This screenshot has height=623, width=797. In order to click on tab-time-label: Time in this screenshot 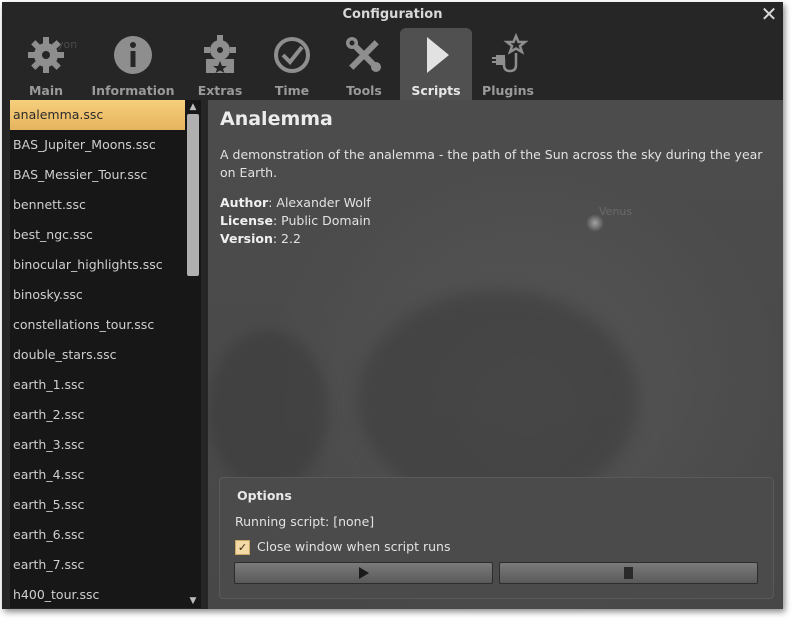, I will do `click(292, 90)`.